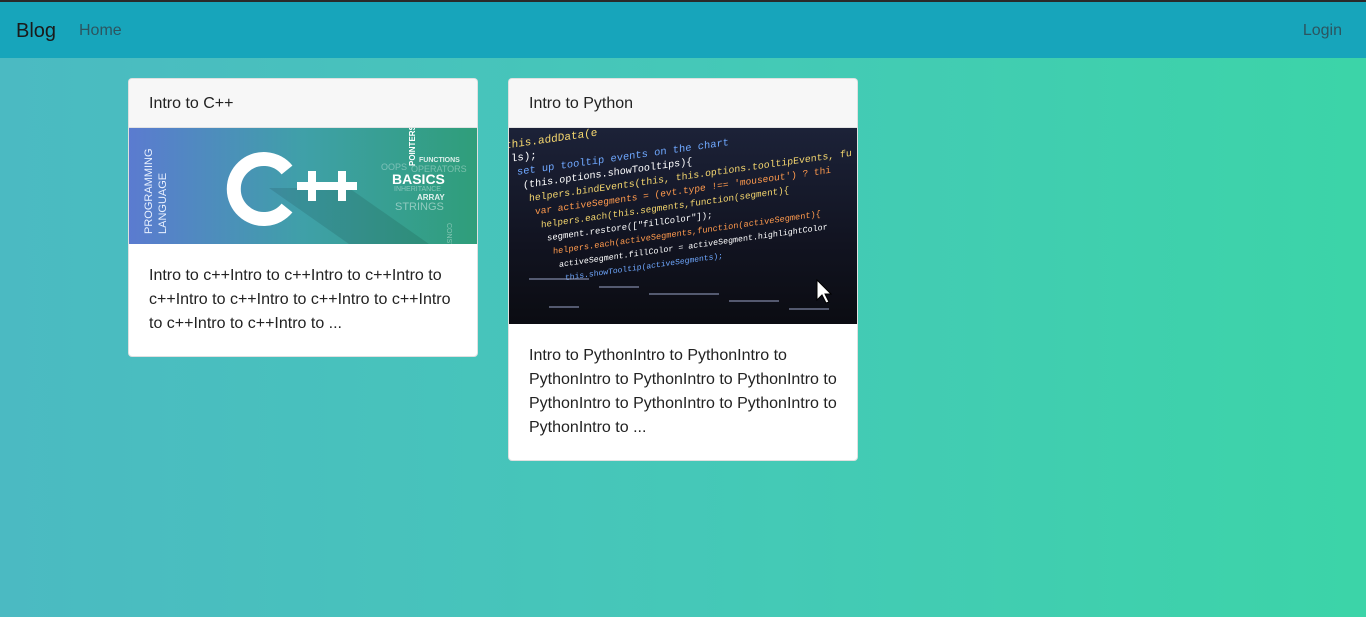 Image resolution: width=1366 pixels, height=617 pixels. I want to click on cpp-word-basics: BASICS, so click(418, 179).